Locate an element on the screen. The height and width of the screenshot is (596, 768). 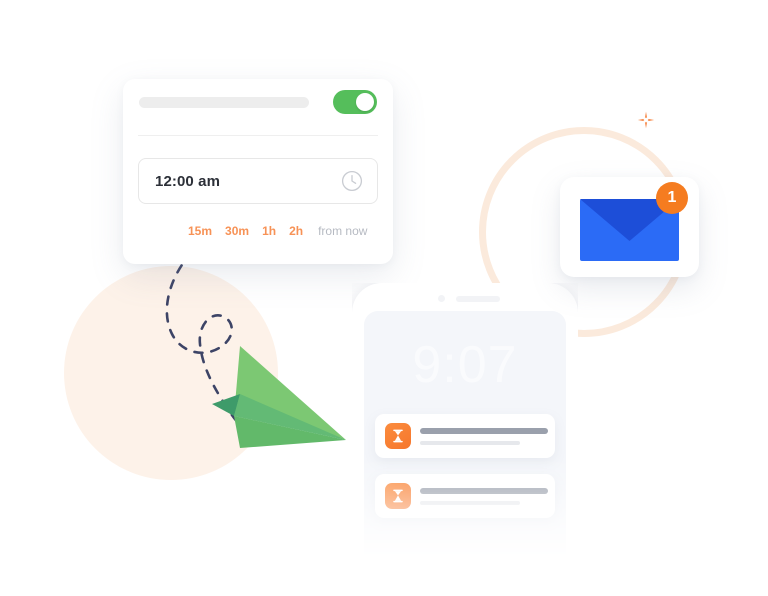
clock-icon is located at coordinates (352, 181).